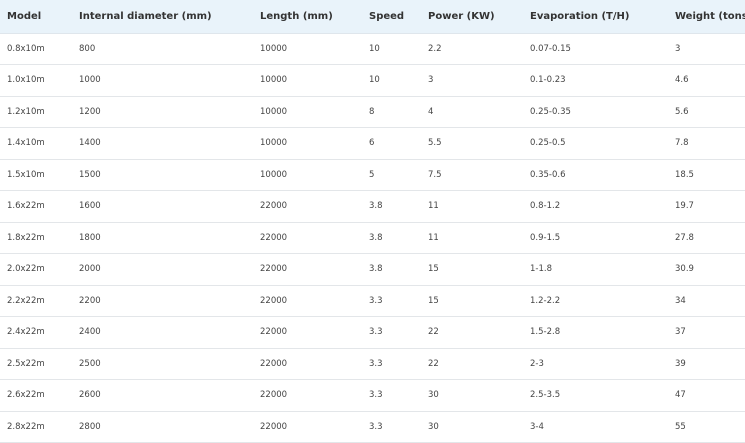 The height and width of the screenshot is (443, 745). Describe the element at coordinates (706, 17) in the screenshot. I see `header-weight: Weight (tons)` at that location.